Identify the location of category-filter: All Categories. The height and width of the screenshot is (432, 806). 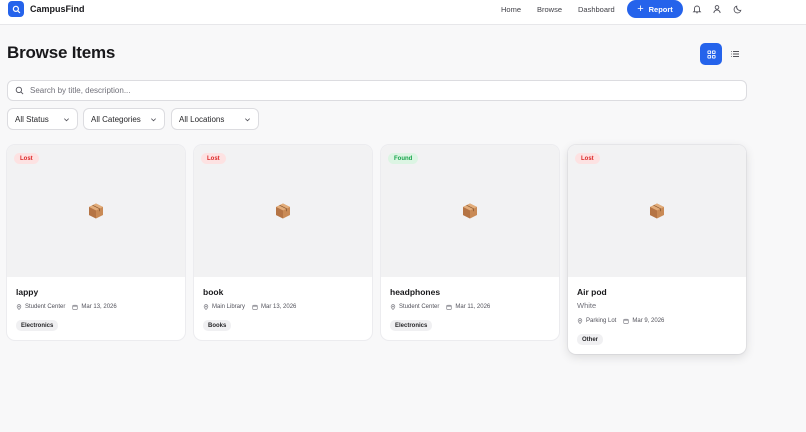
(124, 119).